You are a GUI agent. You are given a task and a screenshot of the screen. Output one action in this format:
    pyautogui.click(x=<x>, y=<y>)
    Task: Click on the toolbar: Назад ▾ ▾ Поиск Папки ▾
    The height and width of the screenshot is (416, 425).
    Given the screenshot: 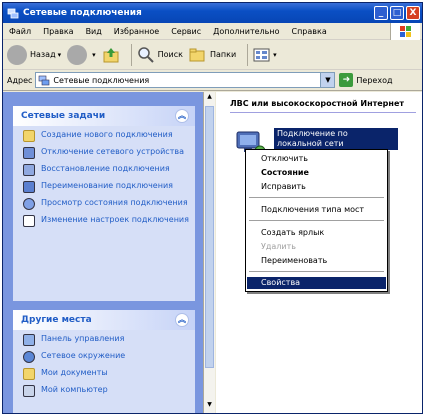 What is the action you would take?
    pyautogui.click(x=212, y=55)
    